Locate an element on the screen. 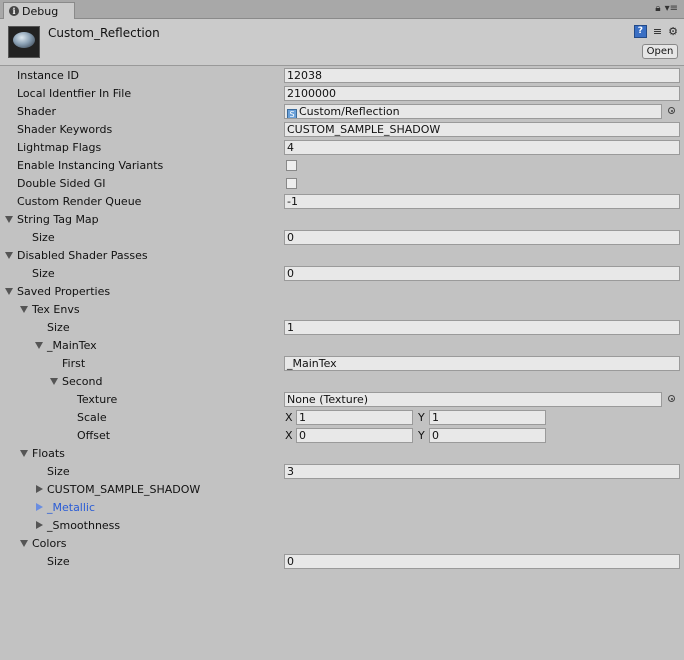 Image resolution: width=684 pixels, height=660 pixels. instancing-checkbox is located at coordinates (291, 165).